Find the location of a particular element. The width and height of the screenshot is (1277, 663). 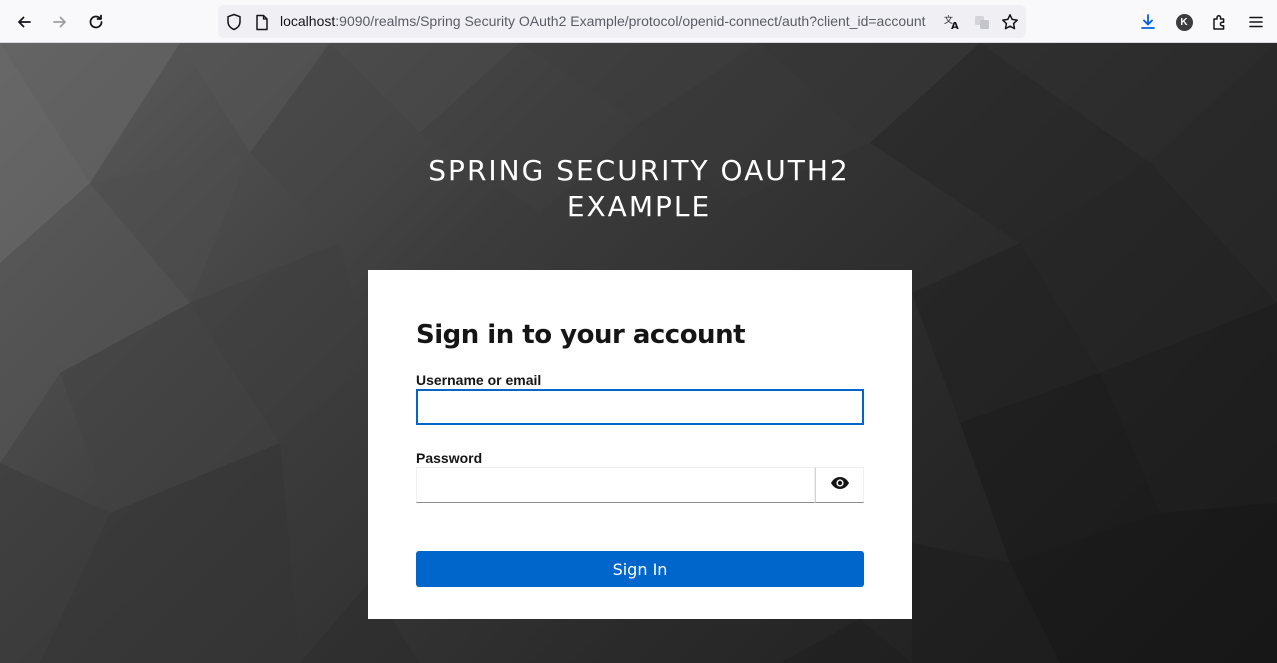

url-host: localhost is located at coordinates (308, 21).